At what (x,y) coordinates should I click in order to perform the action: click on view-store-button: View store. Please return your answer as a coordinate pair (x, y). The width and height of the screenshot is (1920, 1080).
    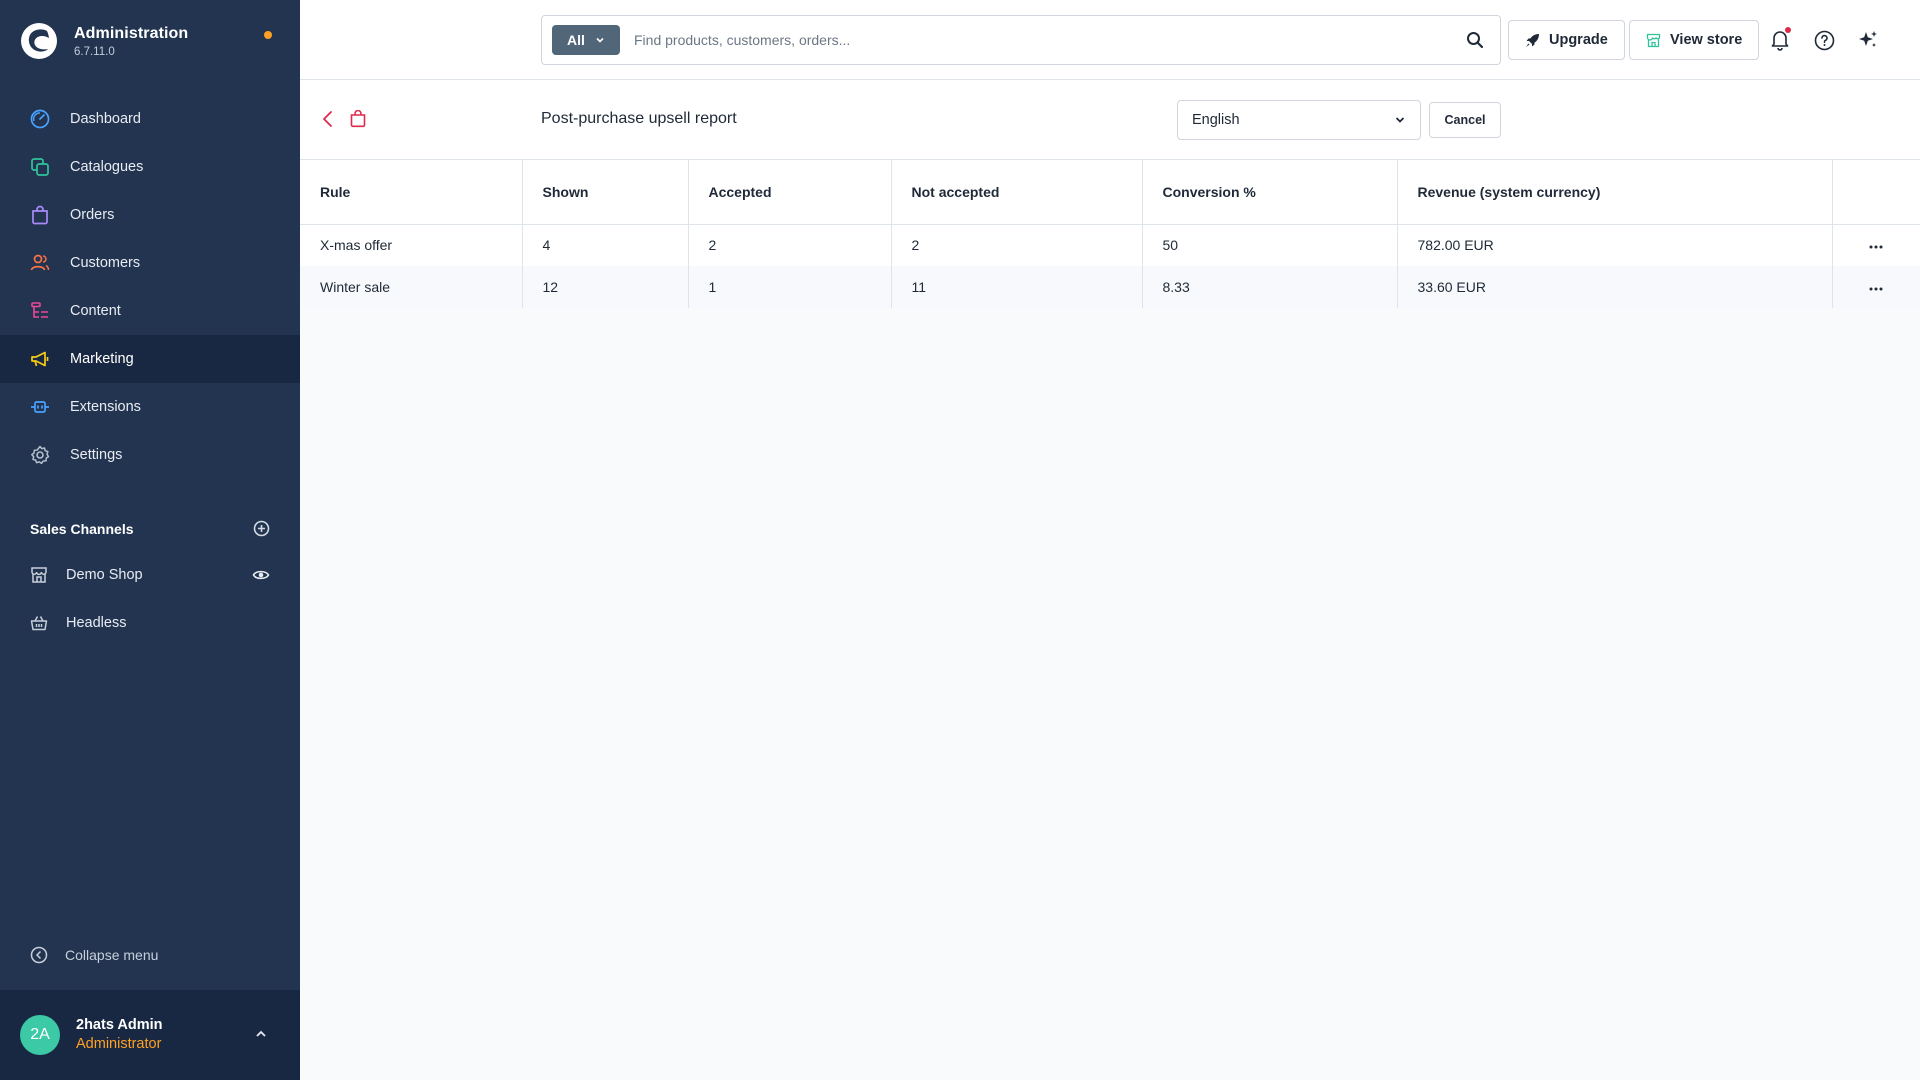
    Looking at the image, I should click on (1694, 40).